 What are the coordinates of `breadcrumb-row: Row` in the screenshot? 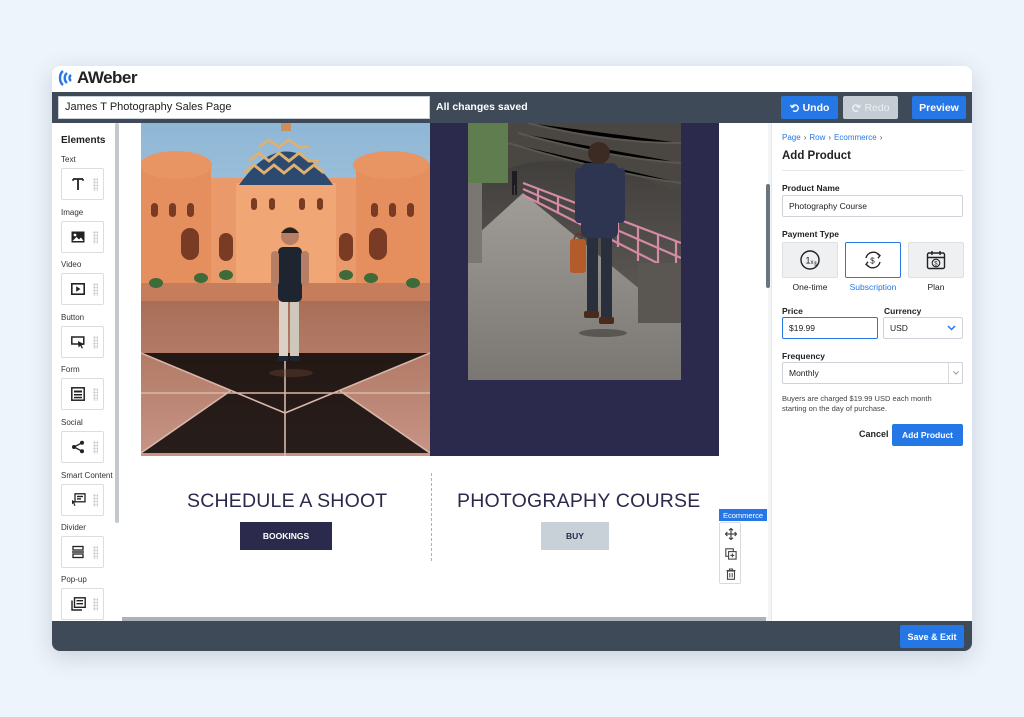 It's located at (817, 137).